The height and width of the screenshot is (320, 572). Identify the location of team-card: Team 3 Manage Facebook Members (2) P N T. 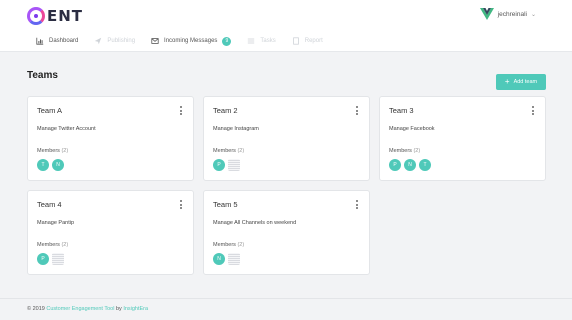
(462, 138).